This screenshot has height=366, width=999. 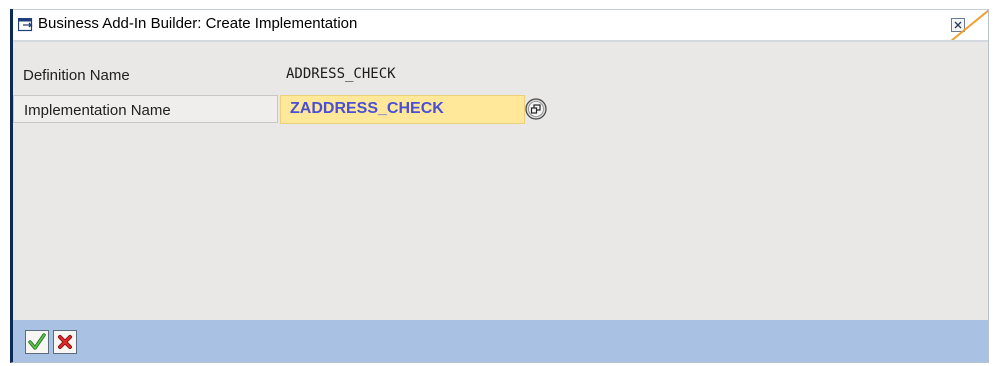 I want to click on confirm-button, so click(x=37, y=342).